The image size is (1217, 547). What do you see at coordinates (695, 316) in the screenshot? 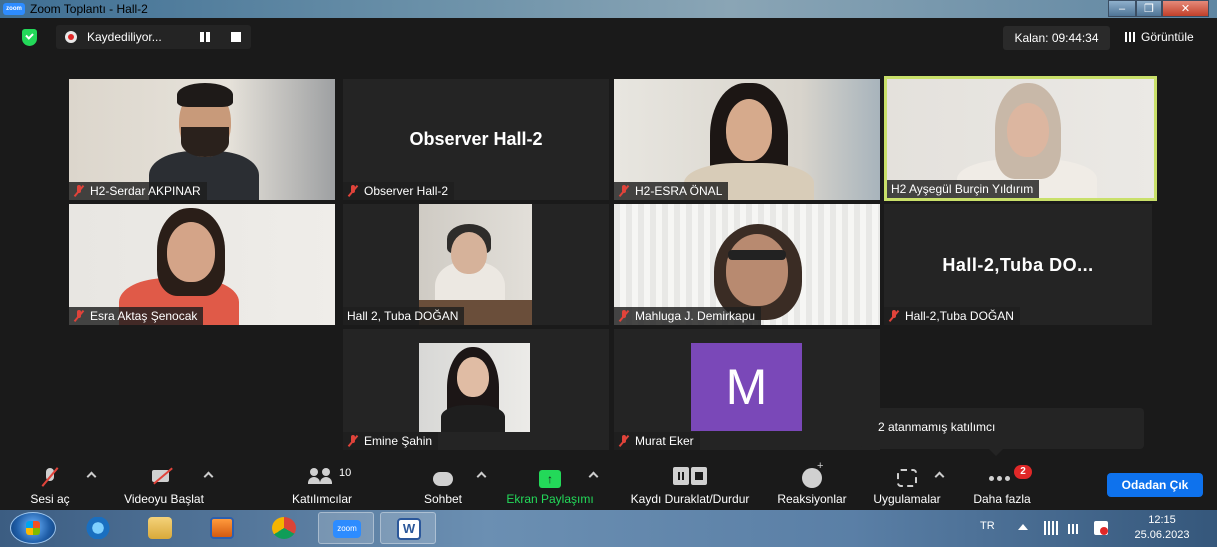
I see `participant-name-text: Mahluga J. Demirkapu` at bounding box center [695, 316].